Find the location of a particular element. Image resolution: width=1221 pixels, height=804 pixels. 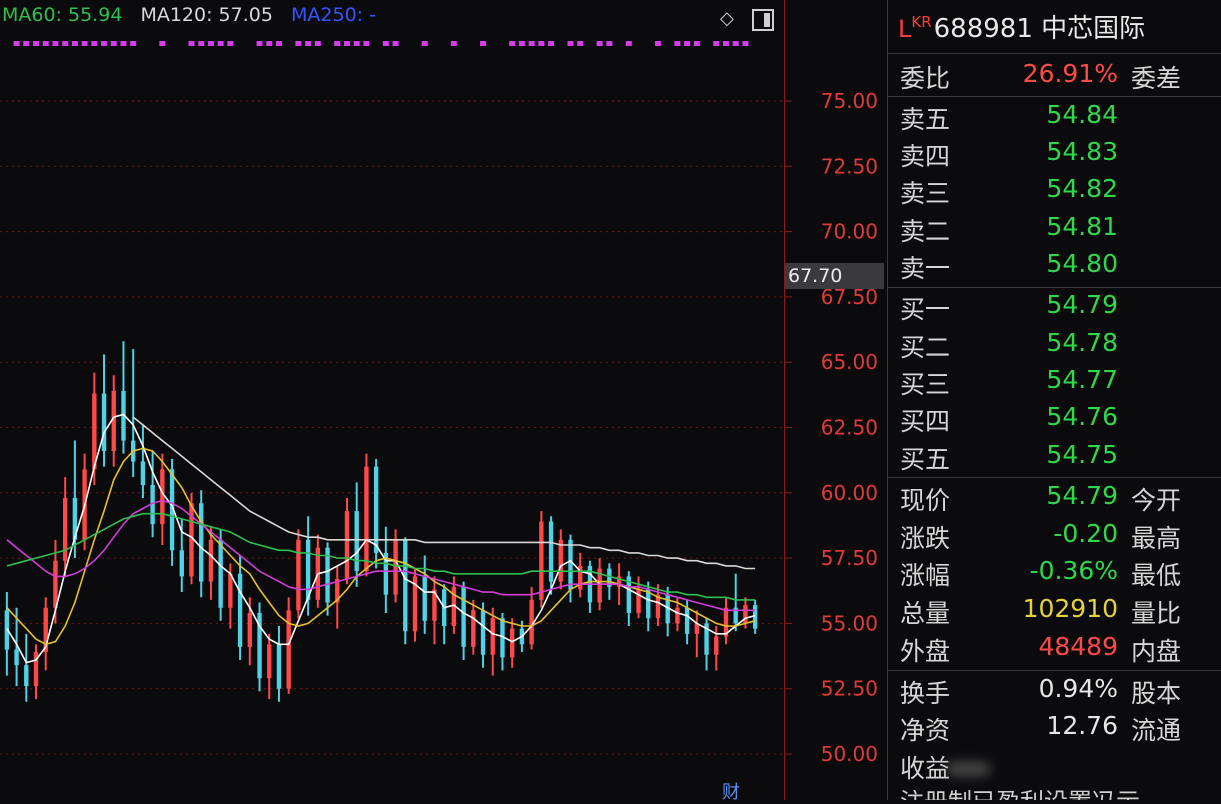

ma250-label: MA250: - is located at coordinates (333, 15).